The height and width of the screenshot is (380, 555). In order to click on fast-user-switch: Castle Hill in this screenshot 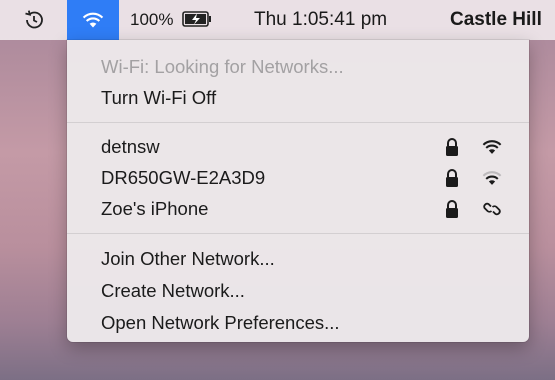, I will do `click(496, 20)`.